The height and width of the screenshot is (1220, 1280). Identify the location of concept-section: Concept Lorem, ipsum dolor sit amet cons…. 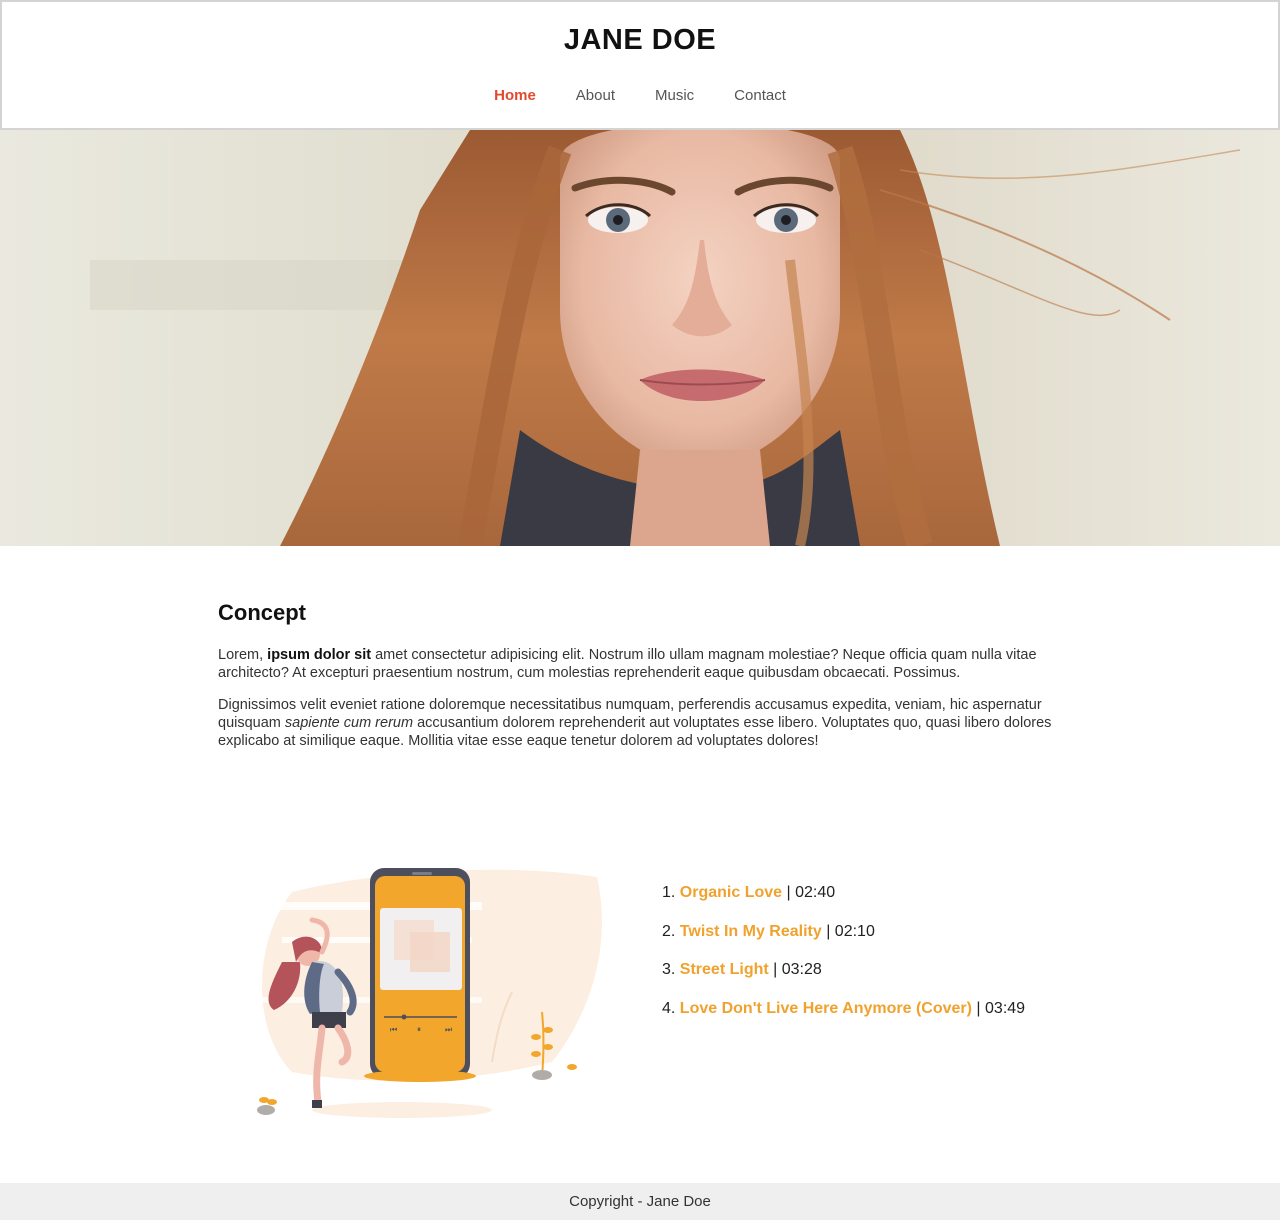
(643, 682).